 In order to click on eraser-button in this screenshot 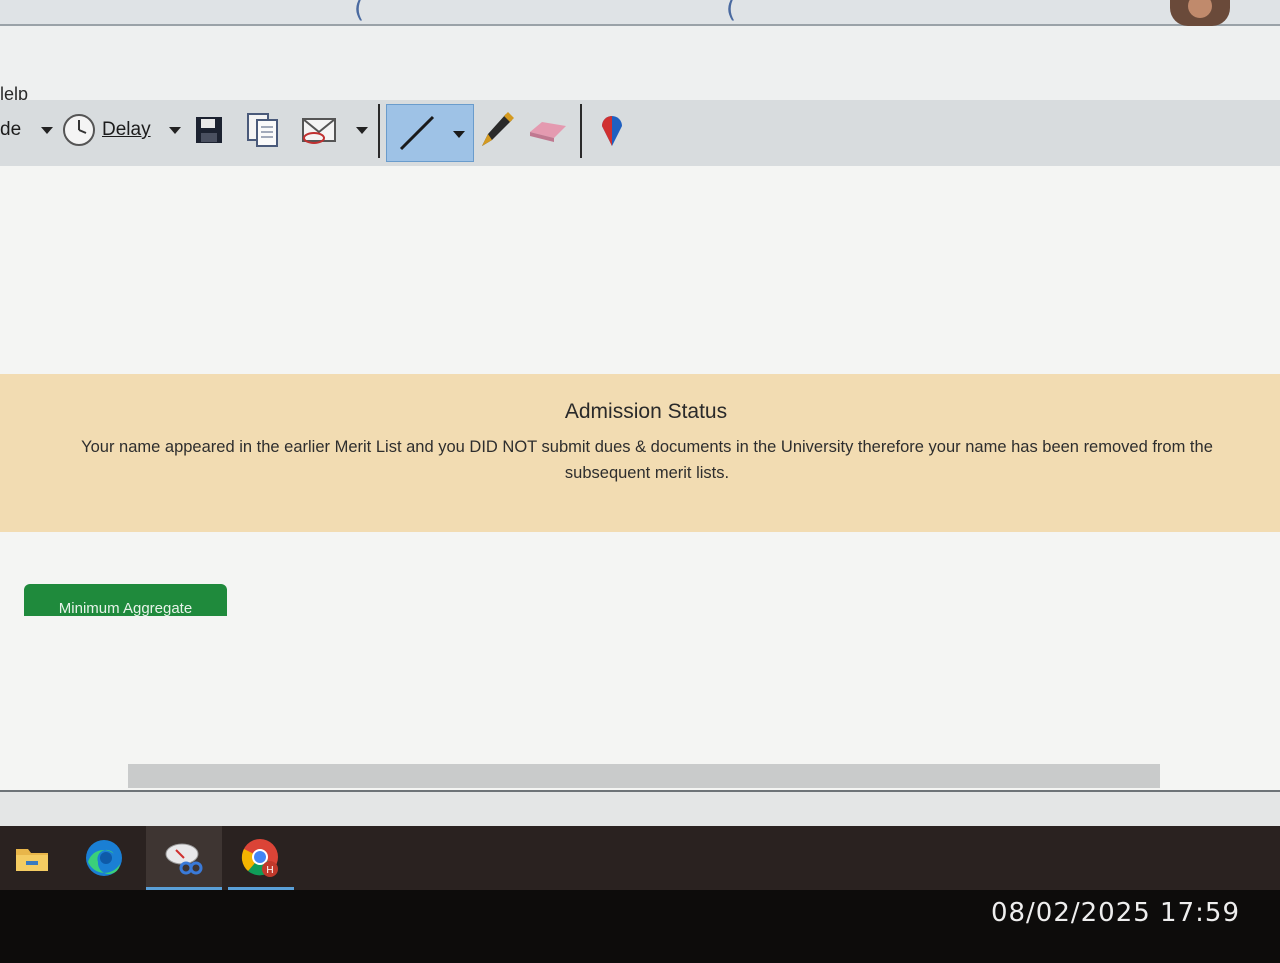, I will do `click(548, 130)`.